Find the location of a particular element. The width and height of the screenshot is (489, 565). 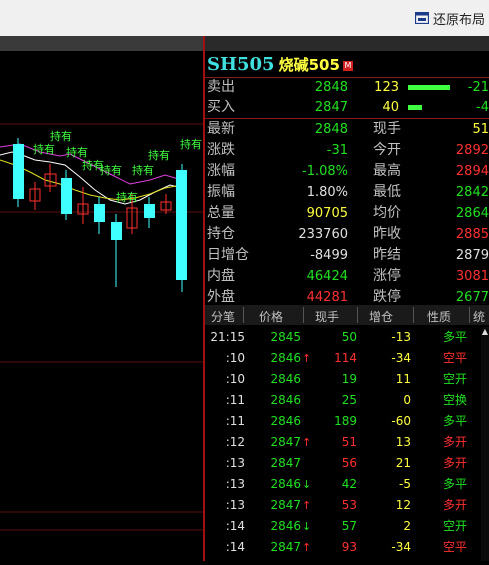

stat-value: 2848 is located at coordinates (331, 129).